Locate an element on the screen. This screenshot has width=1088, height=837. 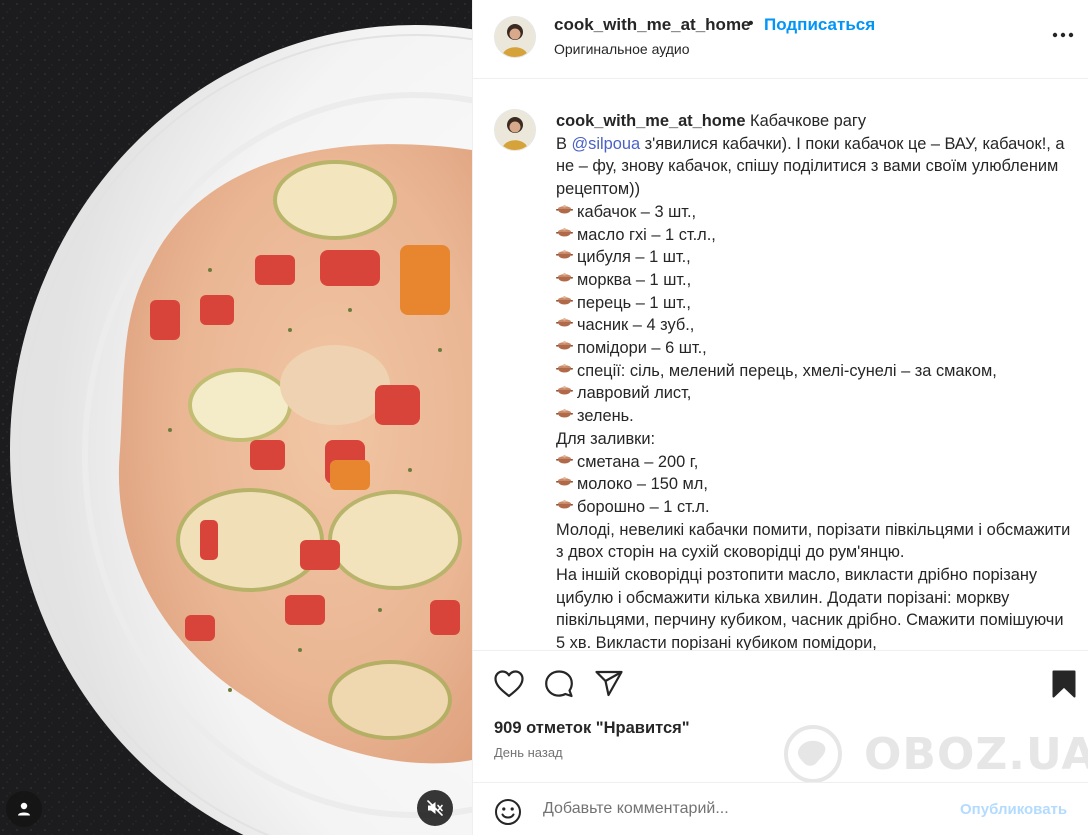
comment-icon is located at coordinates (559, 684).